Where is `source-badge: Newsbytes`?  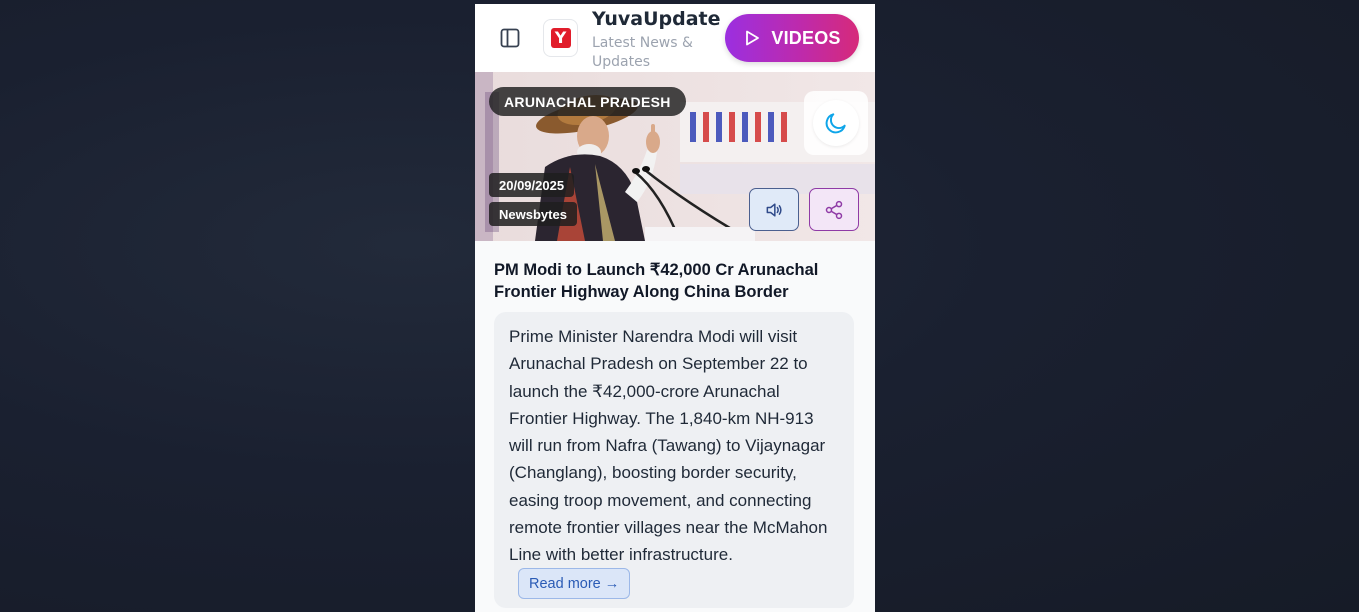 source-badge: Newsbytes is located at coordinates (533, 214).